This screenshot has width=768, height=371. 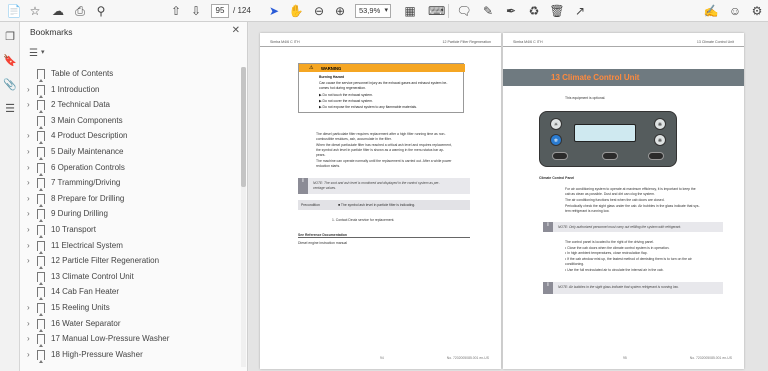 I want to click on bookmark-item: › 15 Reeling Units, so click(x=130, y=309).